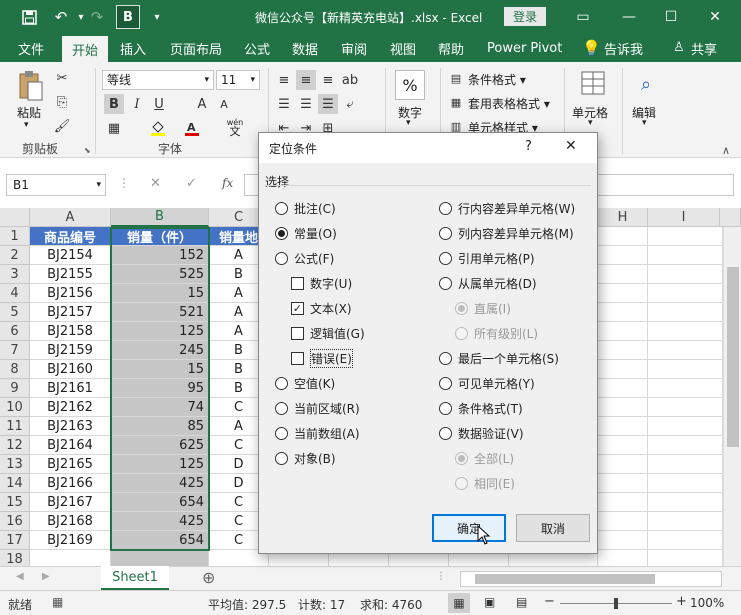 This screenshot has width=741, height=615. What do you see at coordinates (297, 308) in the screenshot?
I see `checkbox-icon: ✓` at bounding box center [297, 308].